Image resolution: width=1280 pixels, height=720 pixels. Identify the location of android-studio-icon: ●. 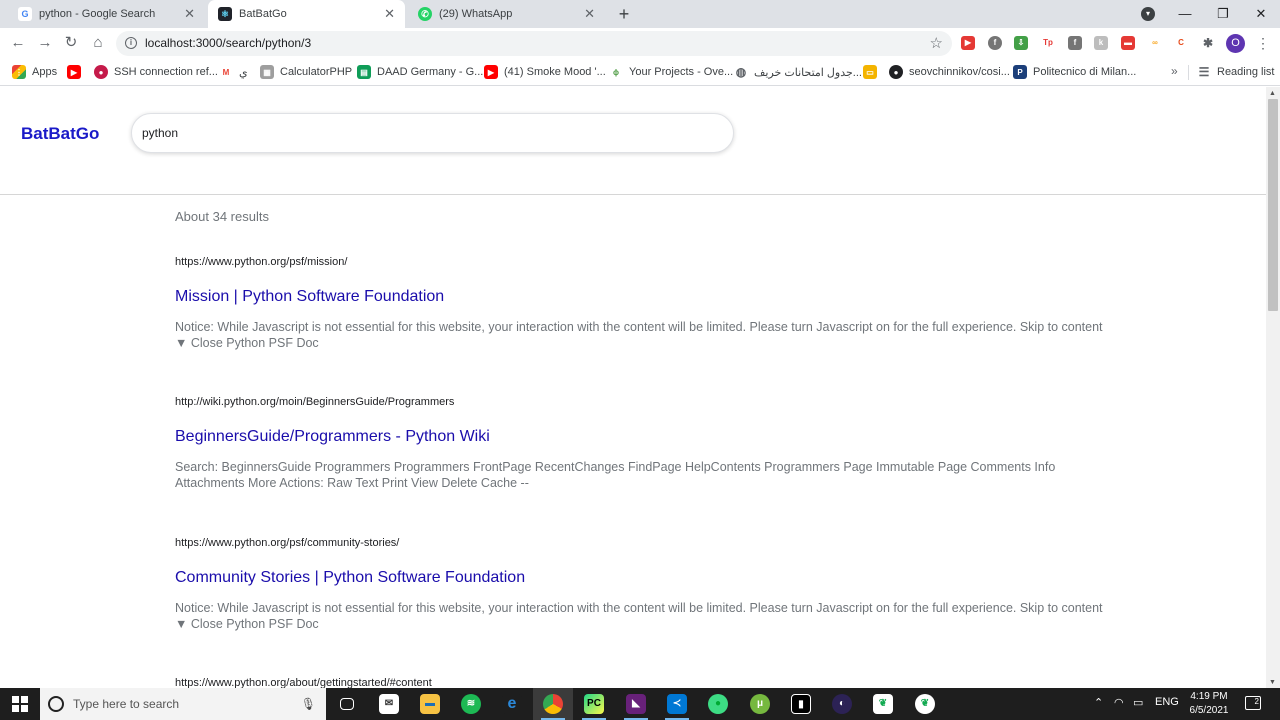
(718, 704).